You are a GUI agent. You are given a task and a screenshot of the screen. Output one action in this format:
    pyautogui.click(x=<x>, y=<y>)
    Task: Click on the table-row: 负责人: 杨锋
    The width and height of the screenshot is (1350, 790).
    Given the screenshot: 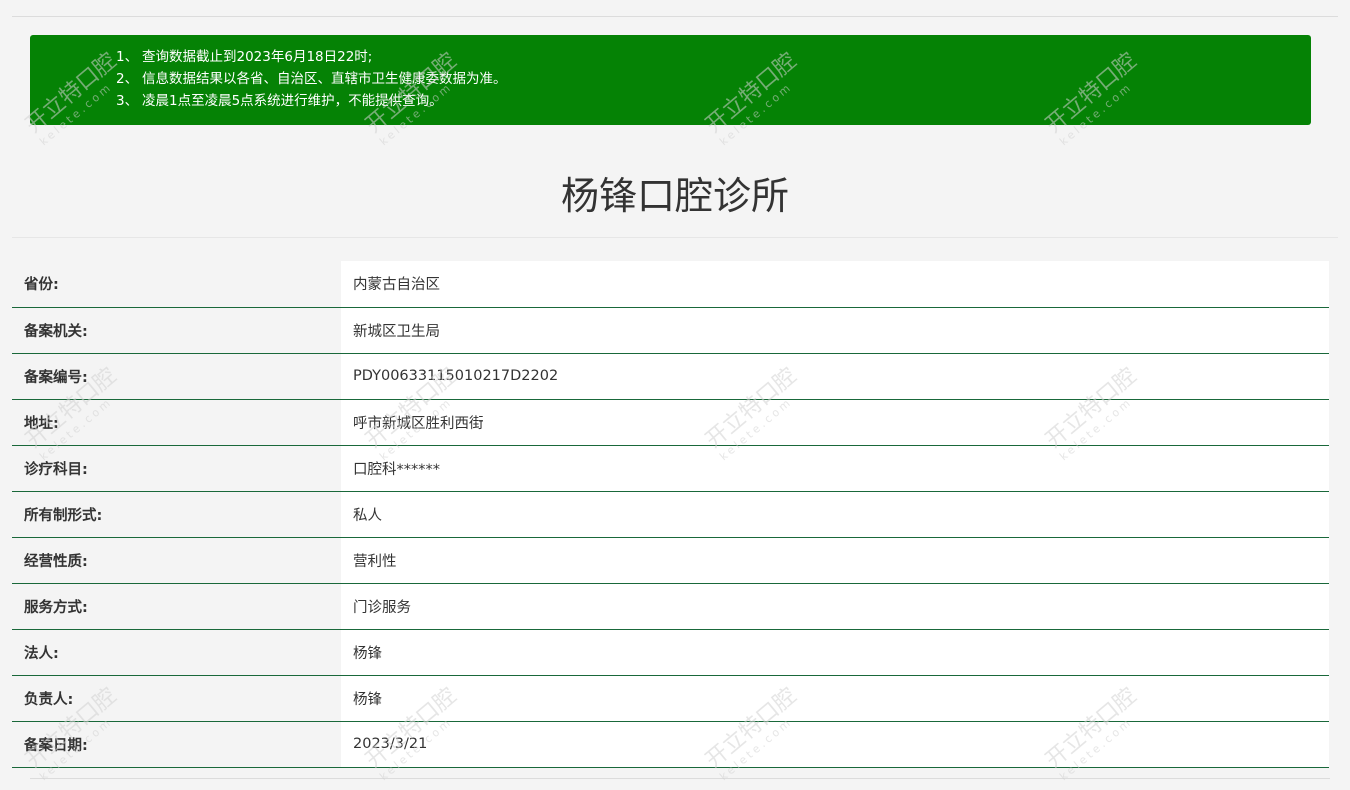 What is the action you would take?
    pyautogui.click(x=670, y=698)
    